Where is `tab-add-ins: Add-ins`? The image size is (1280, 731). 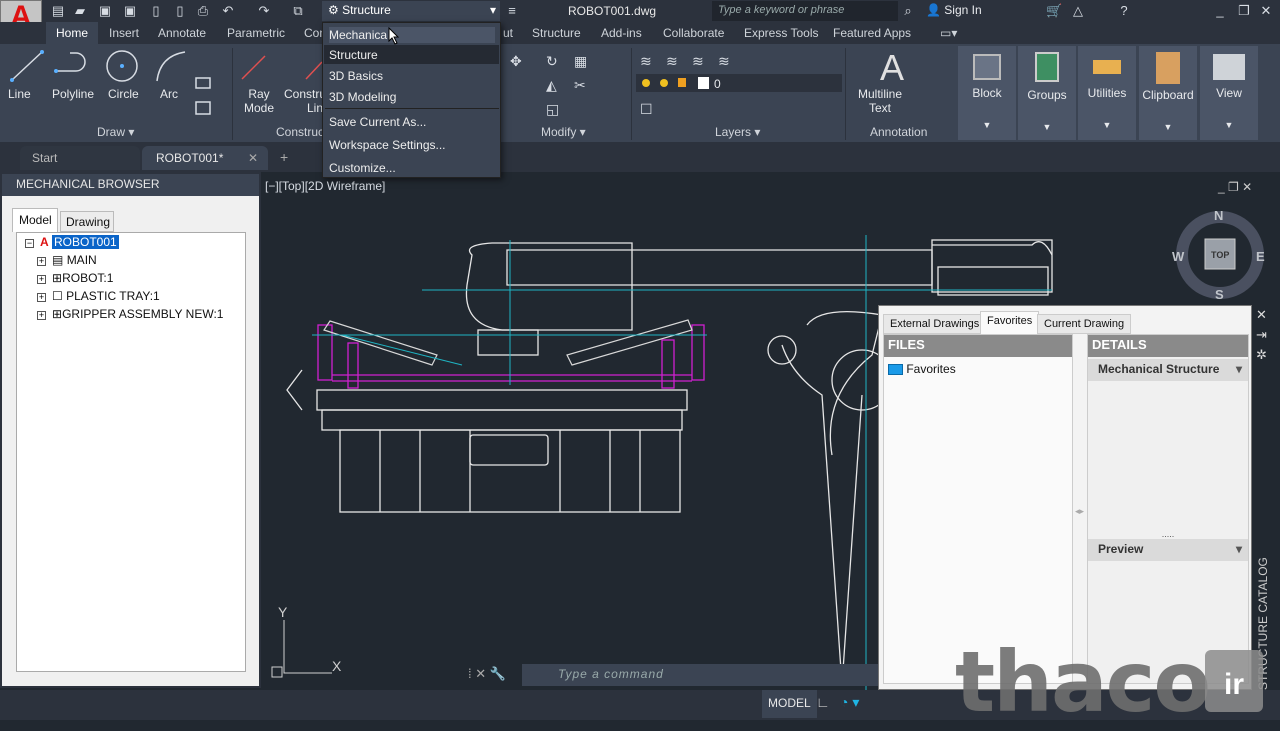
tab-add-ins: Add-ins is located at coordinates (621, 33).